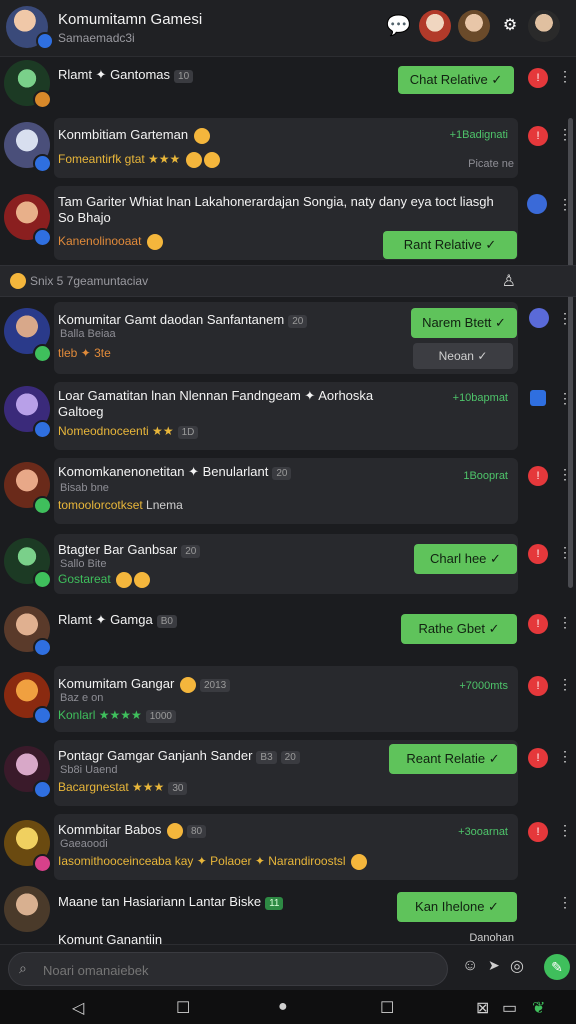 This screenshot has width=576, height=1024. What do you see at coordinates (130, 19) in the screenshot?
I see `group-title: Komumitamn Gamesi` at bounding box center [130, 19].